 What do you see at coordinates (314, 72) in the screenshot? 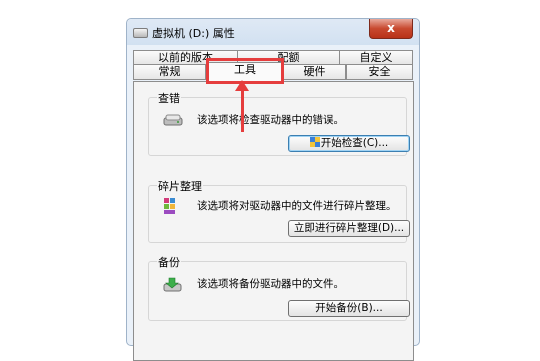
I see `tab-hardware: 硬件` at bounding box center [314, 72].